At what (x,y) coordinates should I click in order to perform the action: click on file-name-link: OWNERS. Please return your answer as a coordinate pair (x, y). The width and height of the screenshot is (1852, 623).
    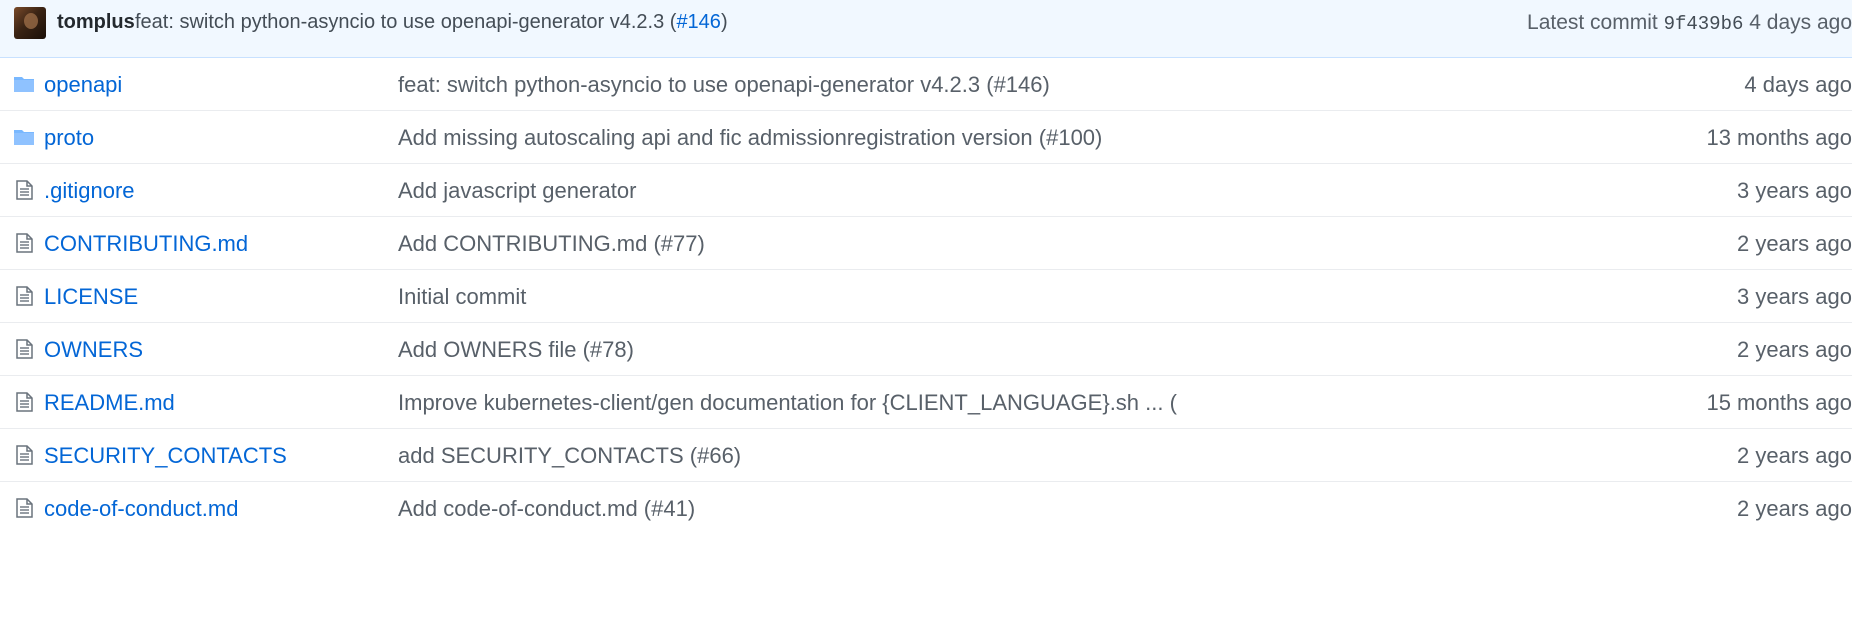
    Looking at the image, I should click on (93, 350).